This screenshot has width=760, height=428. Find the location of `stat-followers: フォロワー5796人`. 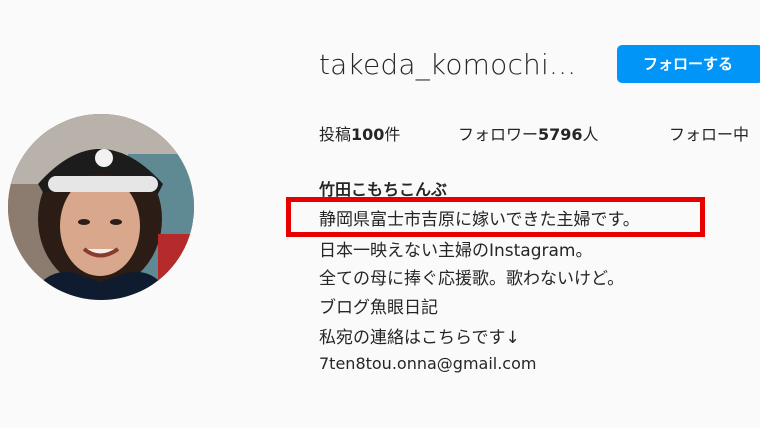

stat-followers: フォロワー5796人 is located at coordinates (528, 133).